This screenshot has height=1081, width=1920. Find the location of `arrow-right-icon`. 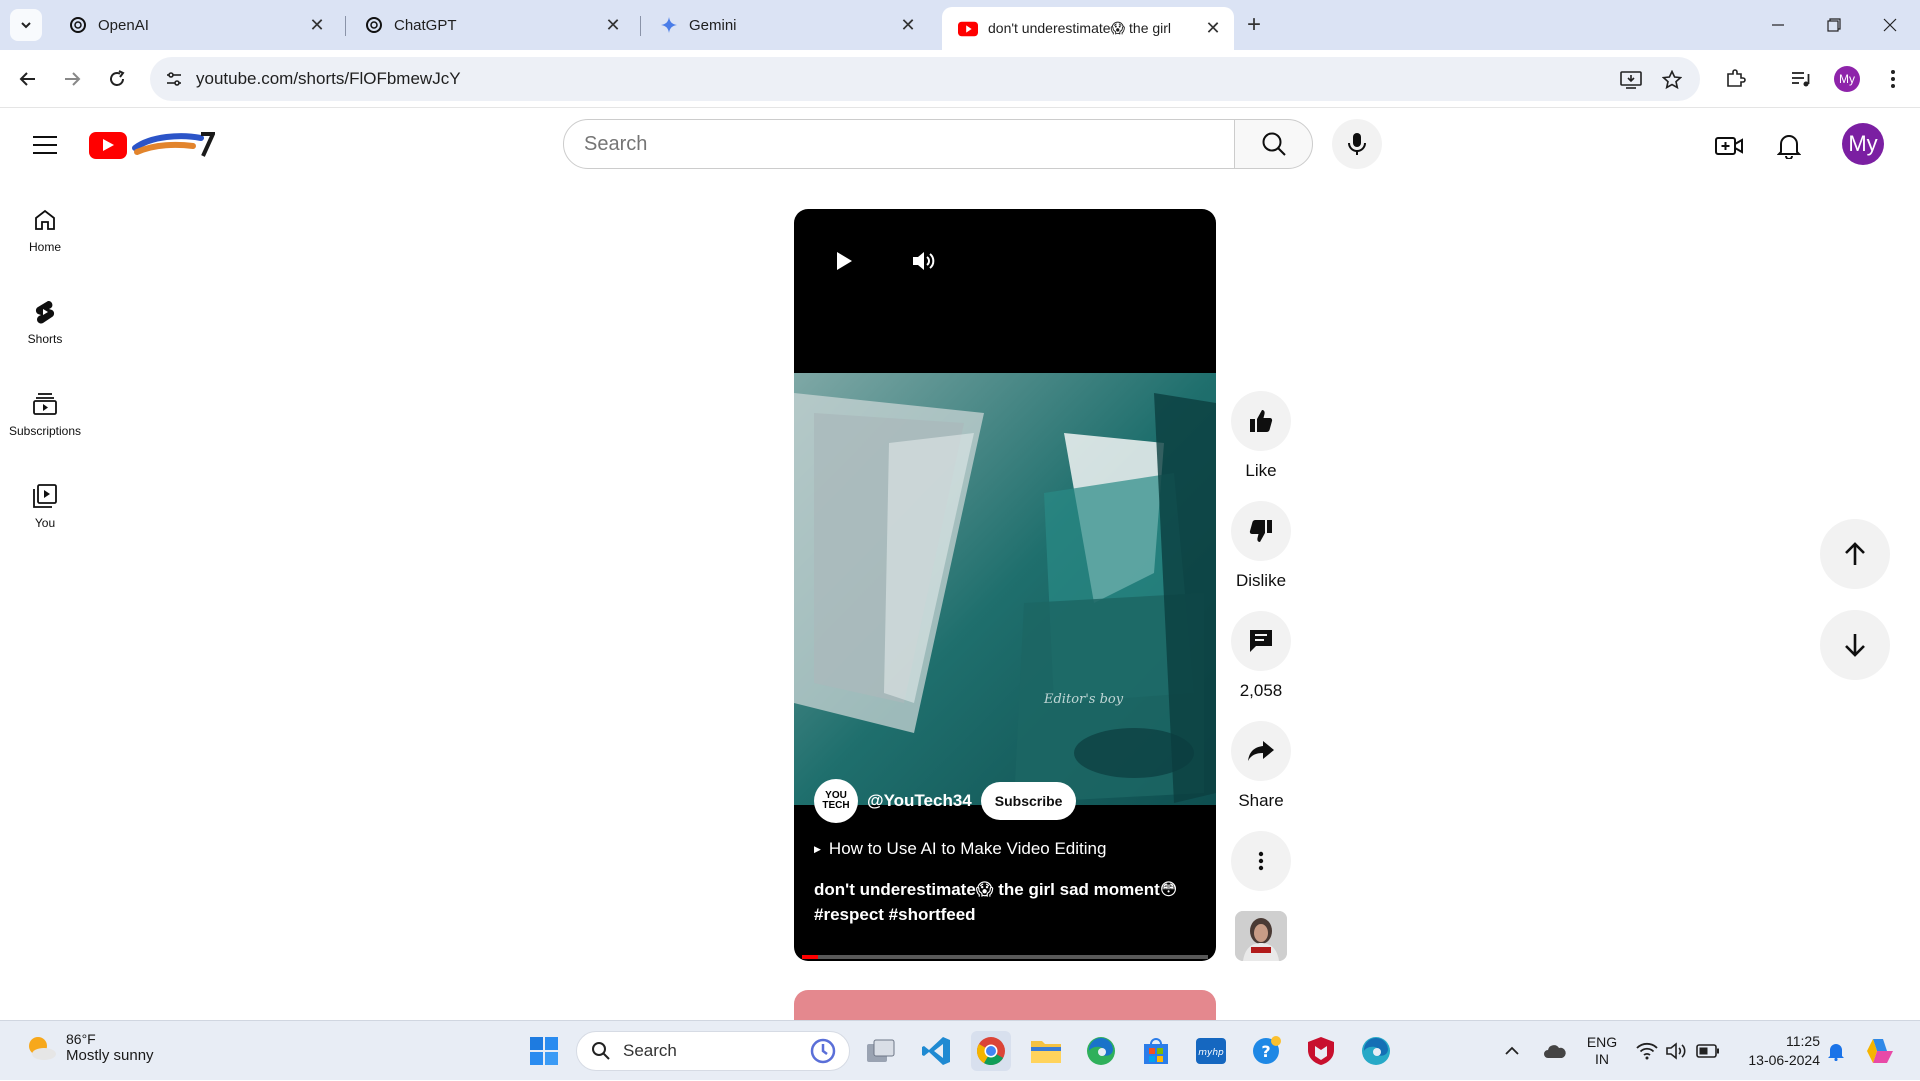

arrow-right-icon is located at coordinates (73, 79).